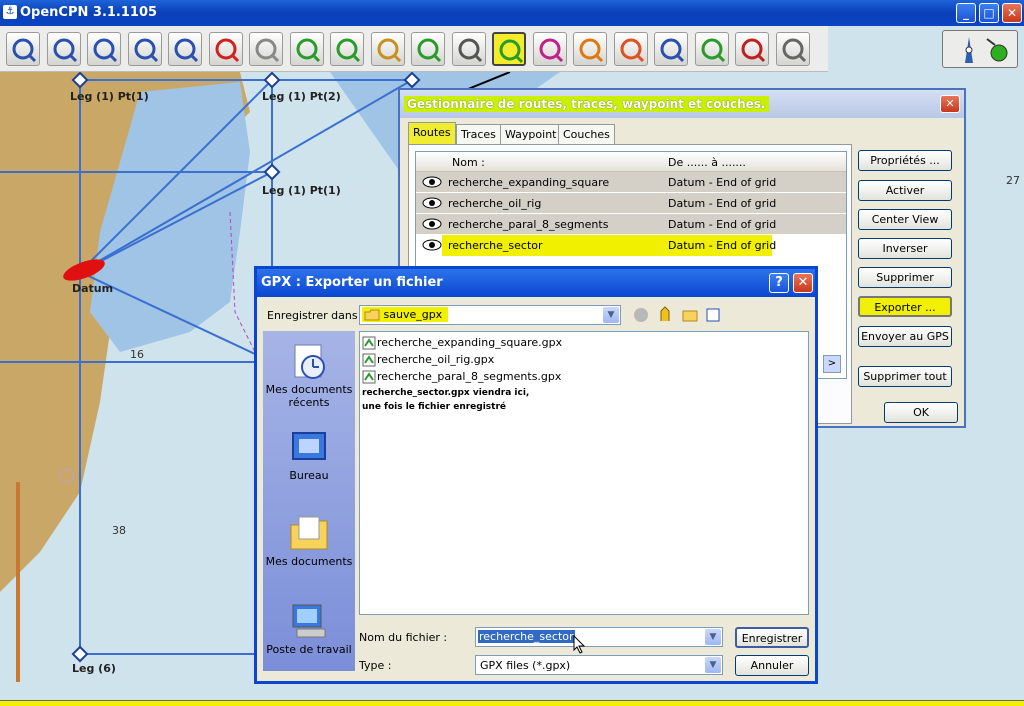  Describe the element at coordinates (950, 104) in the screenshot. I see `route-manager-close-button: ✕` at that location.